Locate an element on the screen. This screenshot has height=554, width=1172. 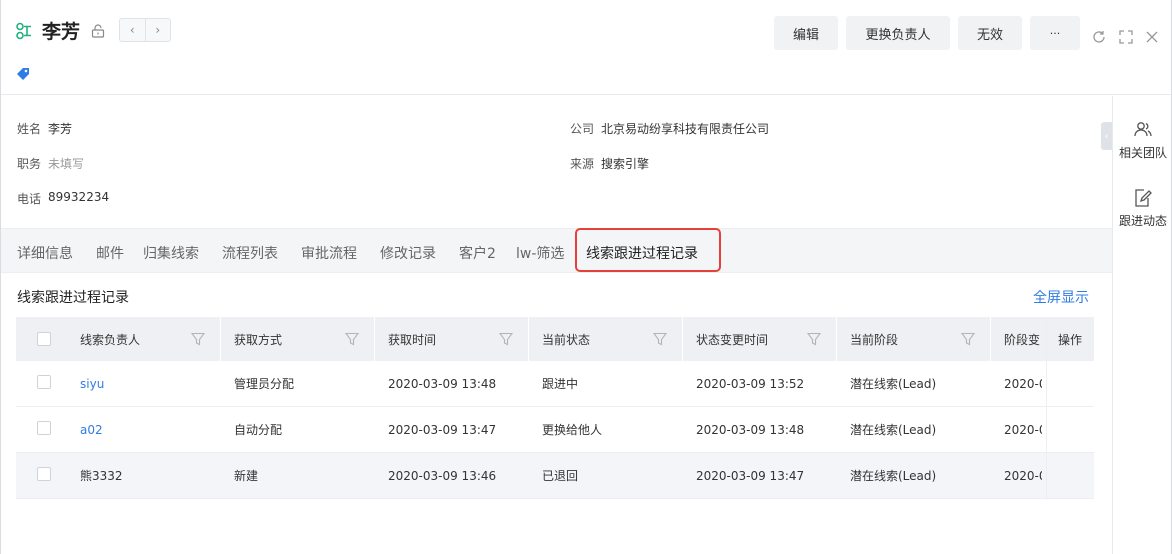
col-header-stage: 当前阶段 is located at coordinates (874, 339).